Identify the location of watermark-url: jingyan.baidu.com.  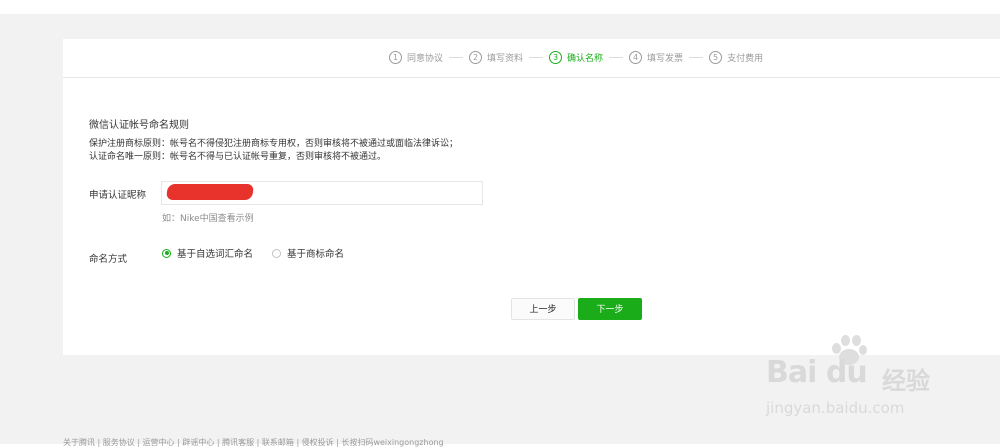
(835, 408).